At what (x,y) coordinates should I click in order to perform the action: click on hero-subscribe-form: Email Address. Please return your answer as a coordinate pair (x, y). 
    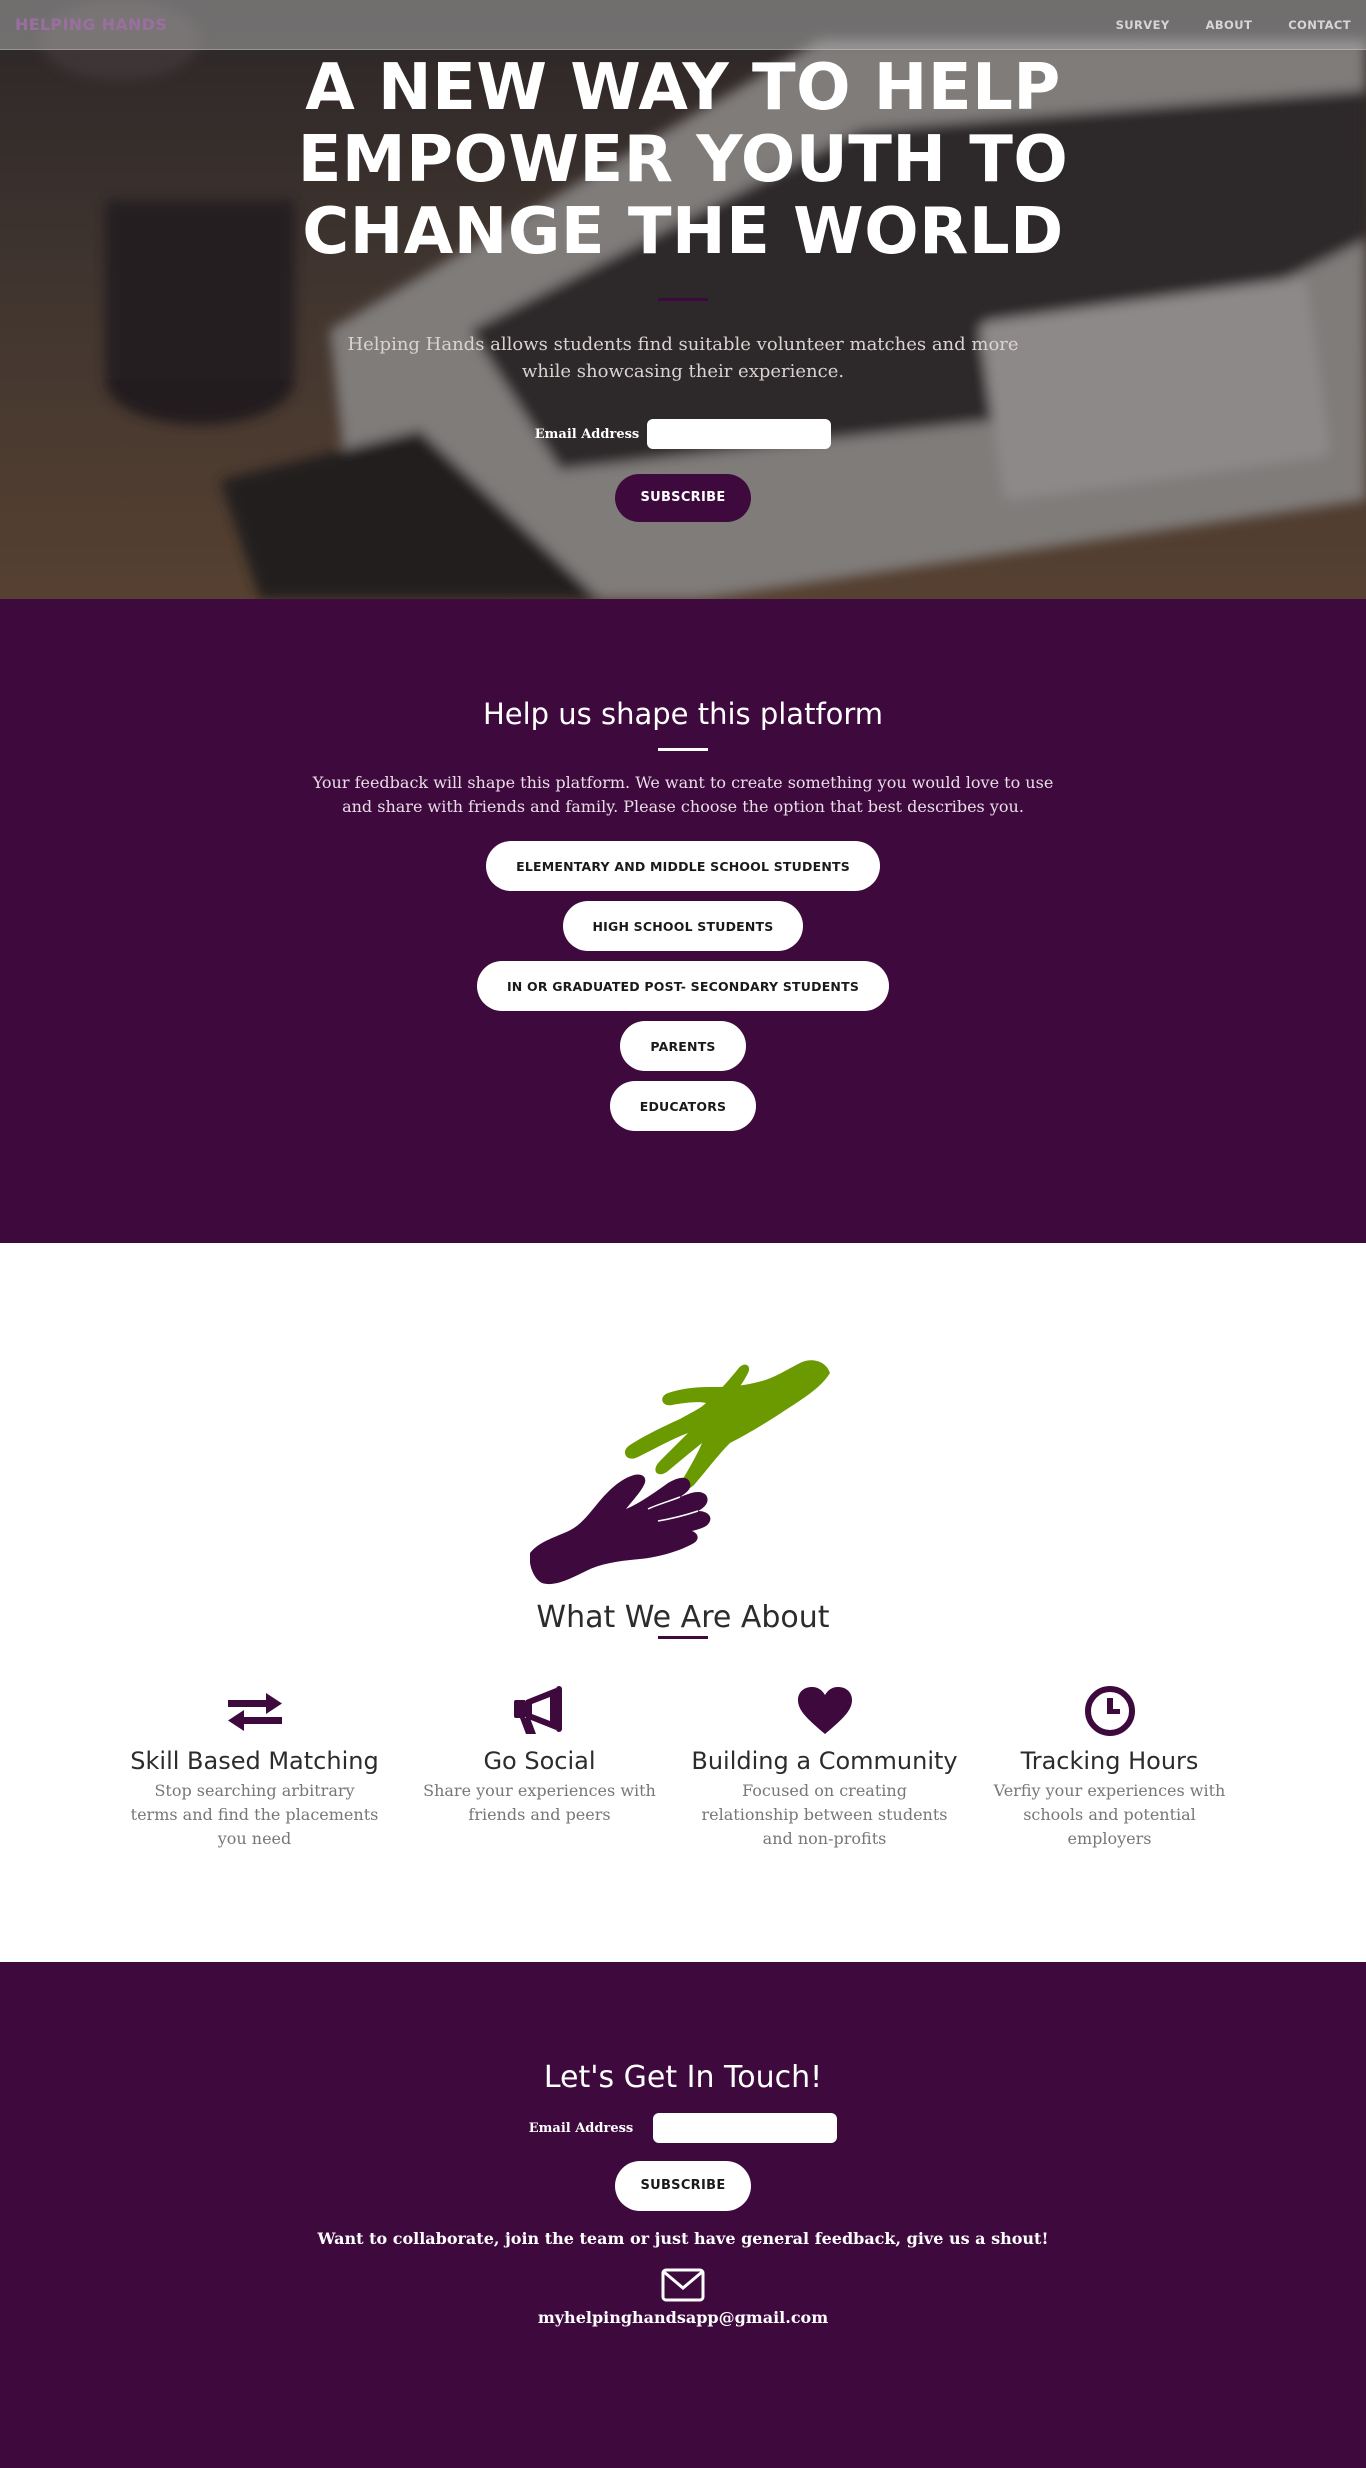
    Looking at the image, I should click on (683, 434).